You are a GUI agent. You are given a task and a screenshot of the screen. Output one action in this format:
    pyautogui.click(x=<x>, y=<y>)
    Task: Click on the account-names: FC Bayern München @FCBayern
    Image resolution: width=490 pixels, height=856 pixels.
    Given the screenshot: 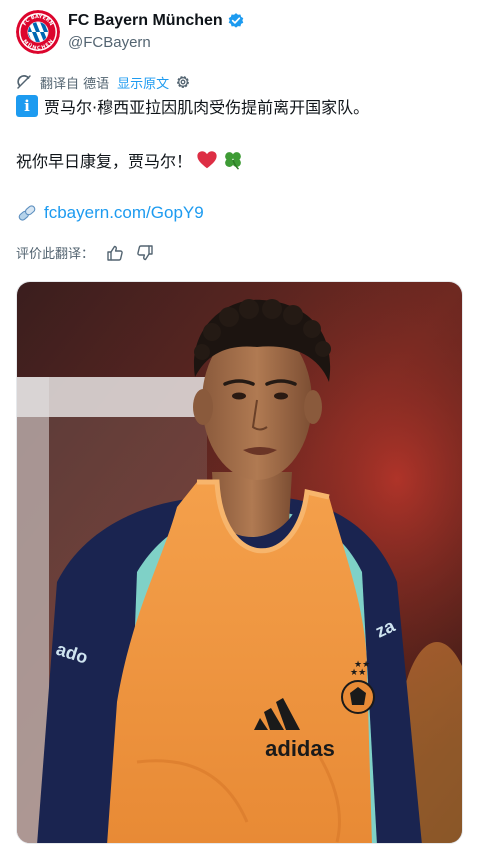 What is the action you would take?
    pyautogui.click(x=156, y=30)
    